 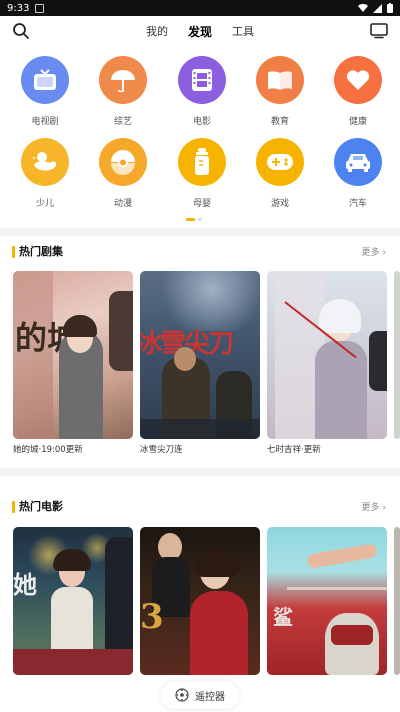 What do you see at coordinates (200, 8) in the screenshot?
I see `status-bar: 9:33` at bounding box center [200, 8].